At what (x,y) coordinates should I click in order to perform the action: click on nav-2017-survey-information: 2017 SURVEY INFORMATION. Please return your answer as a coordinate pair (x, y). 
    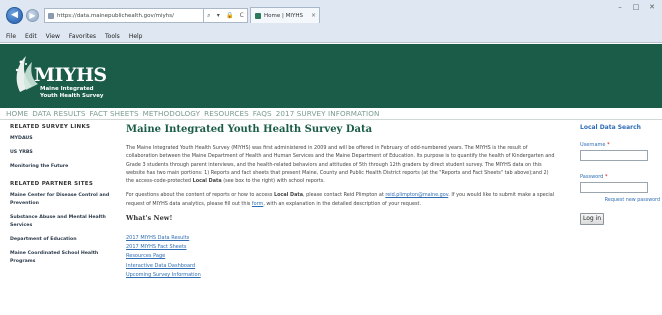
    Looking at the image, I should click on (328, 113).